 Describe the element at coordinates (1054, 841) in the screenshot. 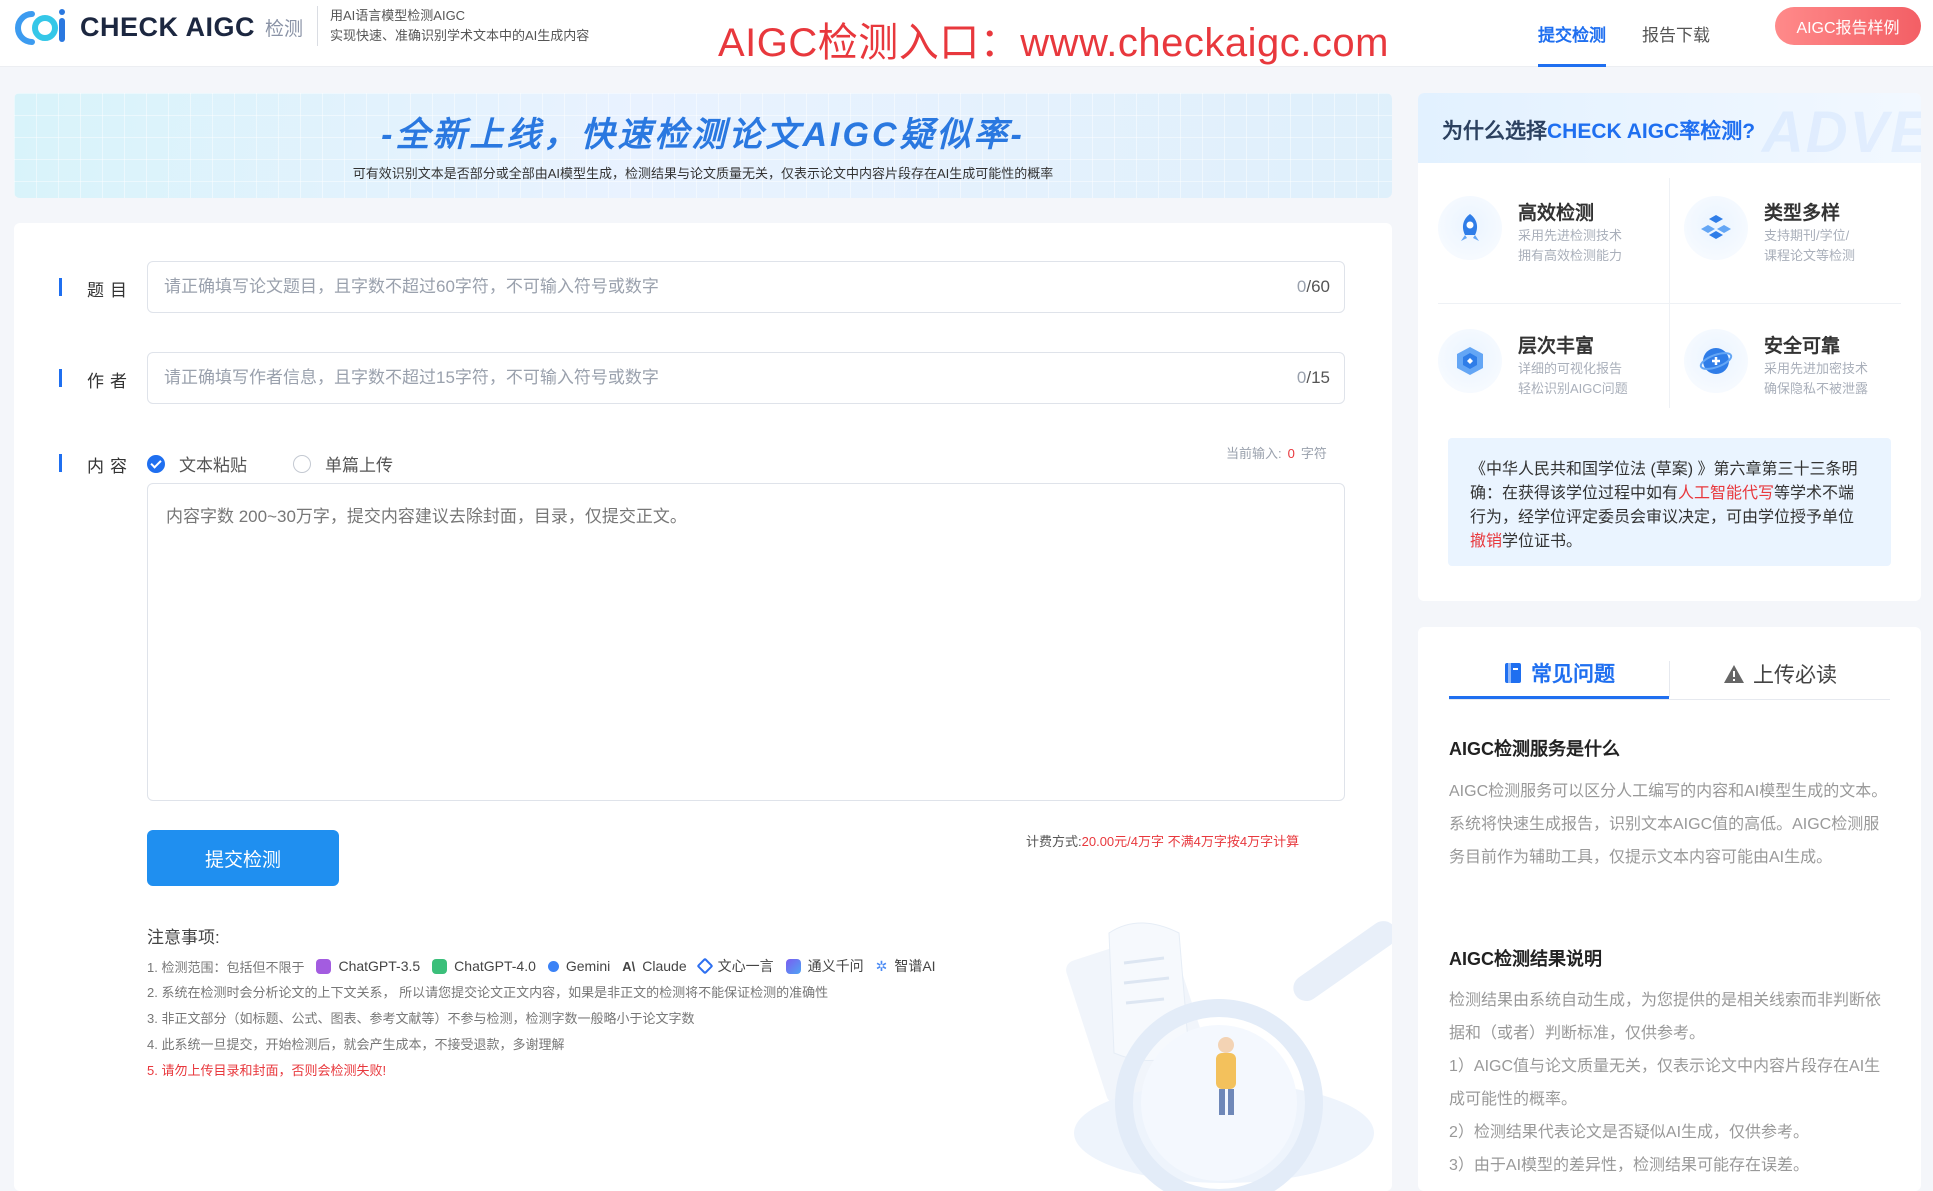

I see `pricing-label: 计费方式:` at that location.